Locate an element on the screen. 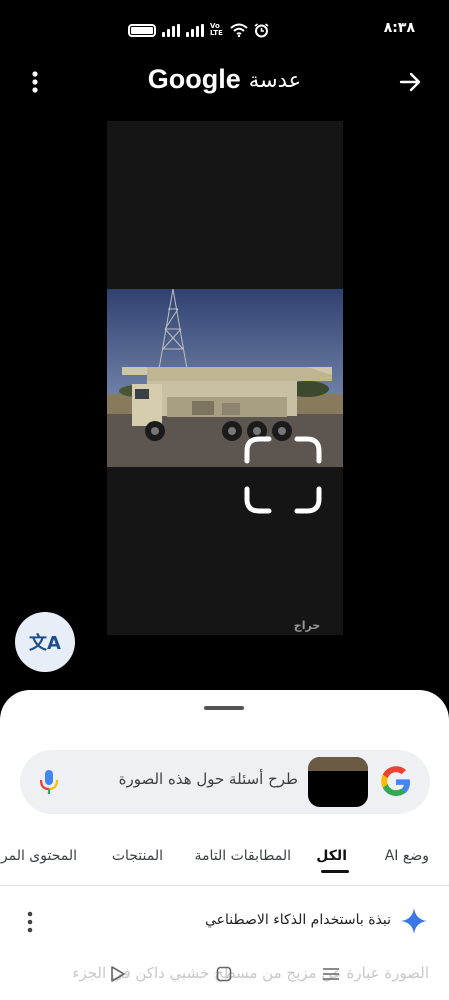  search-bar: طرح أسئلة حول هذه الصورة is located at coordinates (225, 782).